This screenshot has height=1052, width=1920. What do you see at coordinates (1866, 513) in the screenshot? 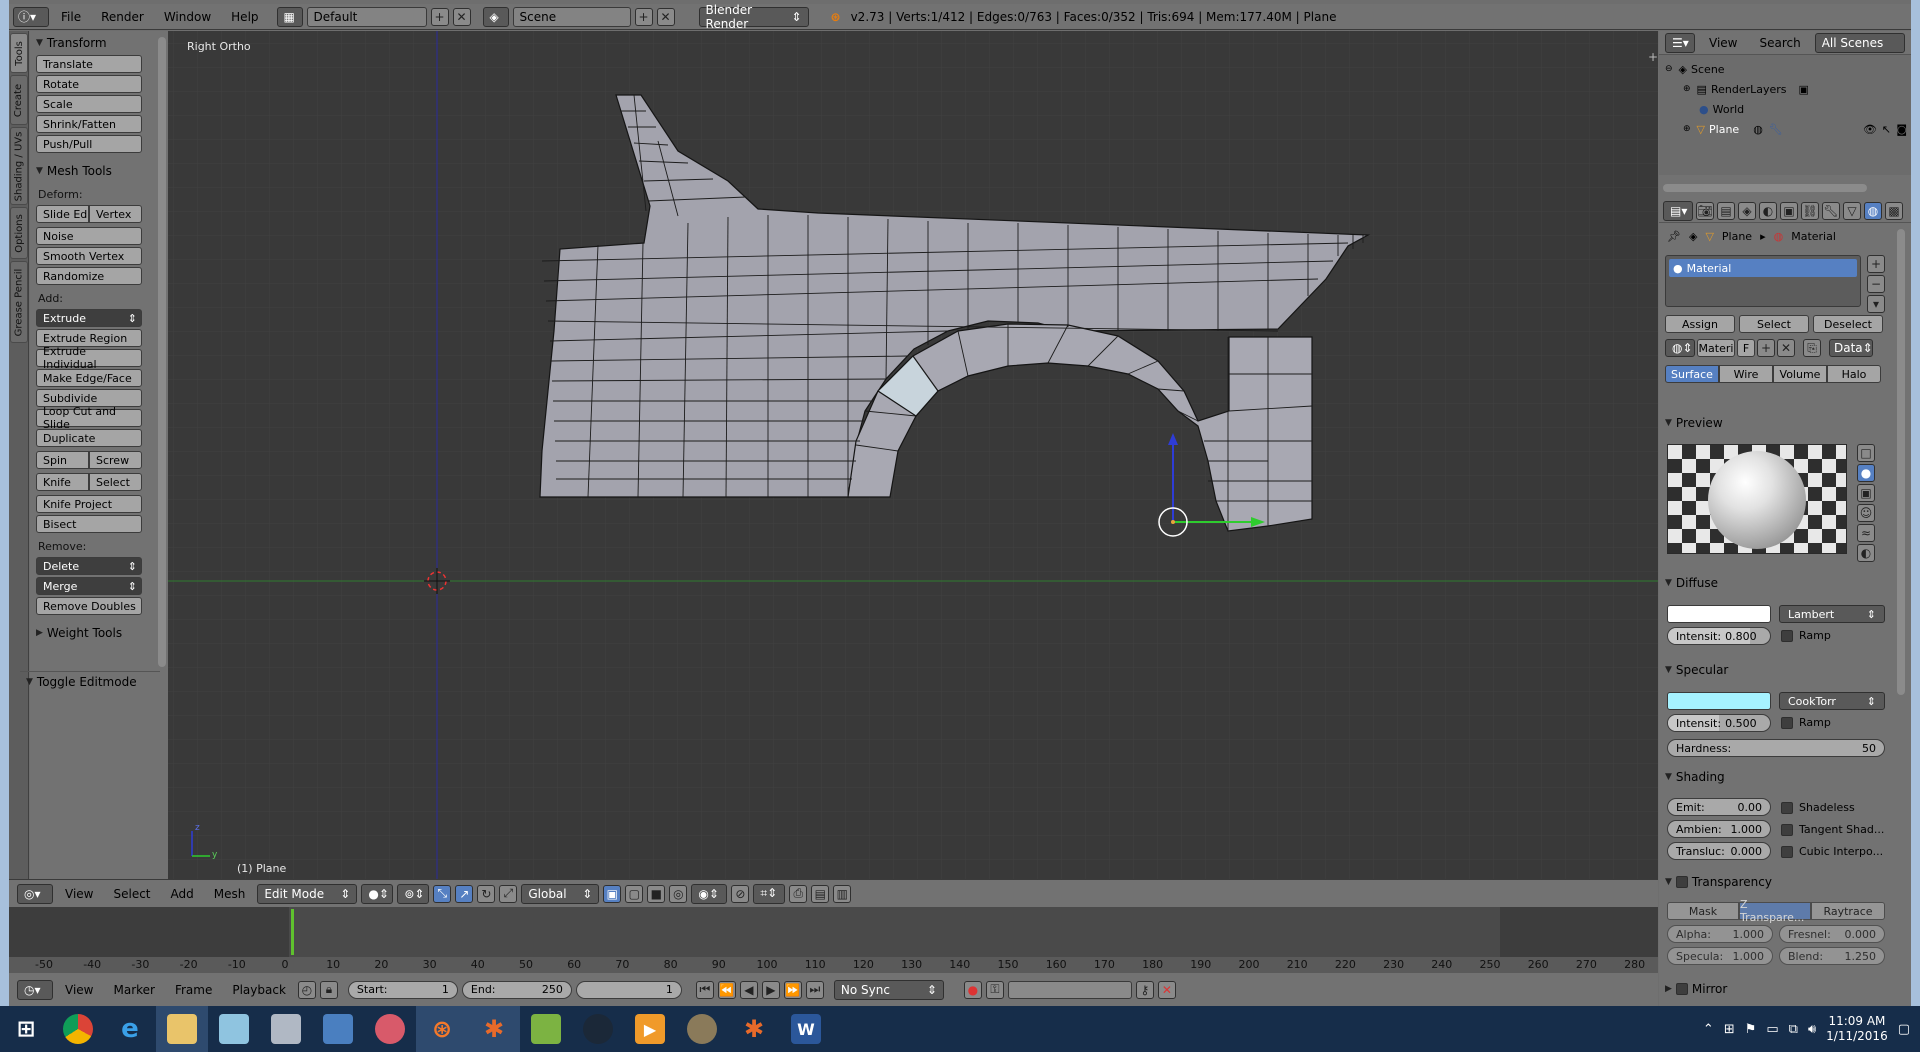
I see `preview-monkey-icon: ☺` at bounding box center [1866, 513].